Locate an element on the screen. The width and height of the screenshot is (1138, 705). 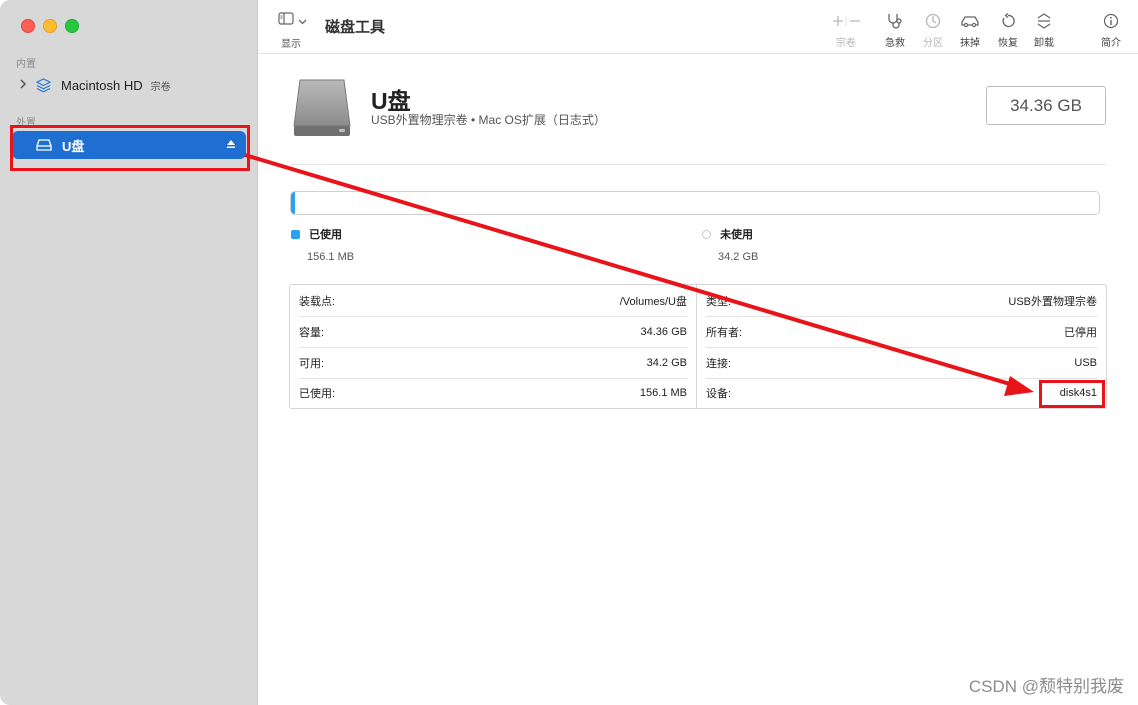
watermark-text: CSDN @颓特别我废 is located at coordinates (1046, 686).